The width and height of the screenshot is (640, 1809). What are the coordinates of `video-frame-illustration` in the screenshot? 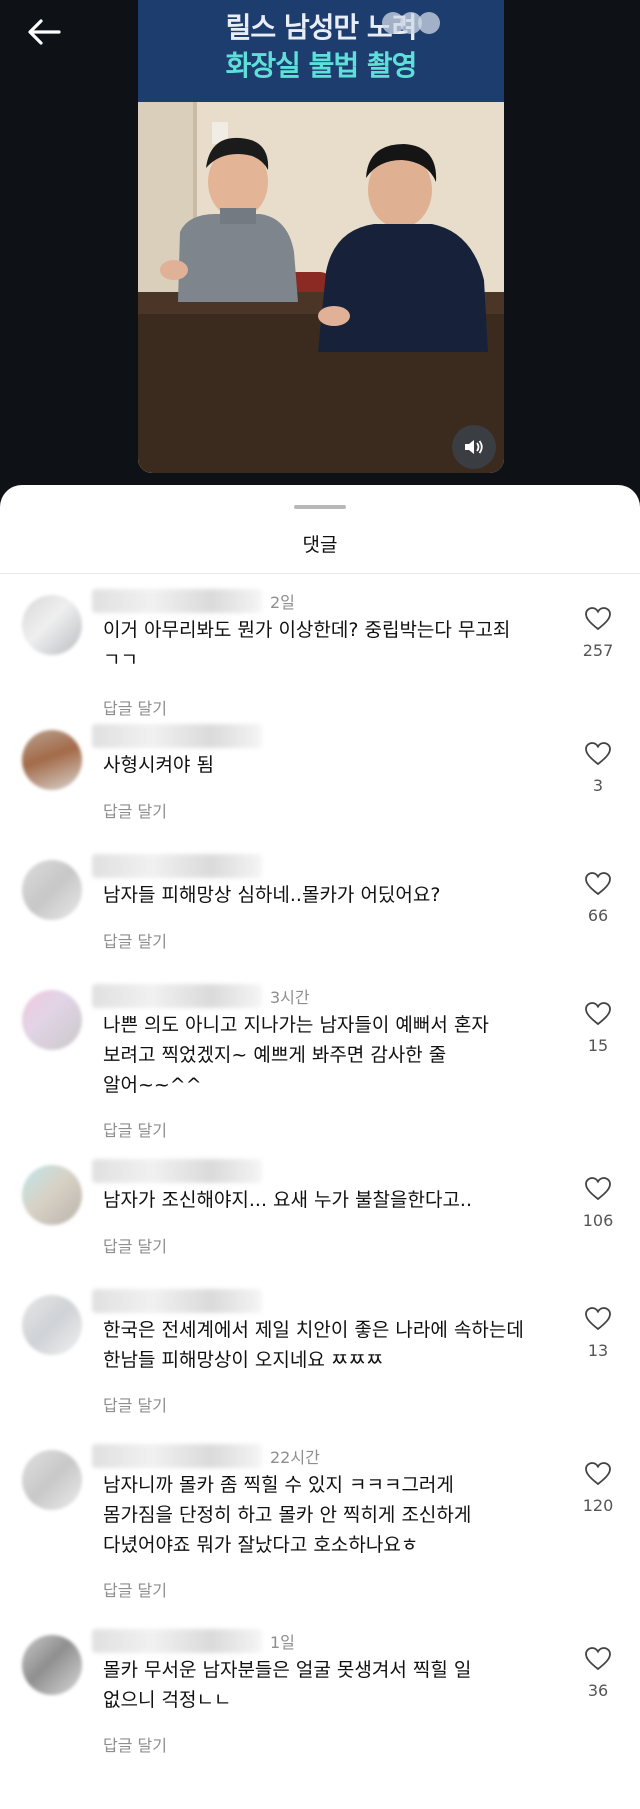 It's located at (321, 287).